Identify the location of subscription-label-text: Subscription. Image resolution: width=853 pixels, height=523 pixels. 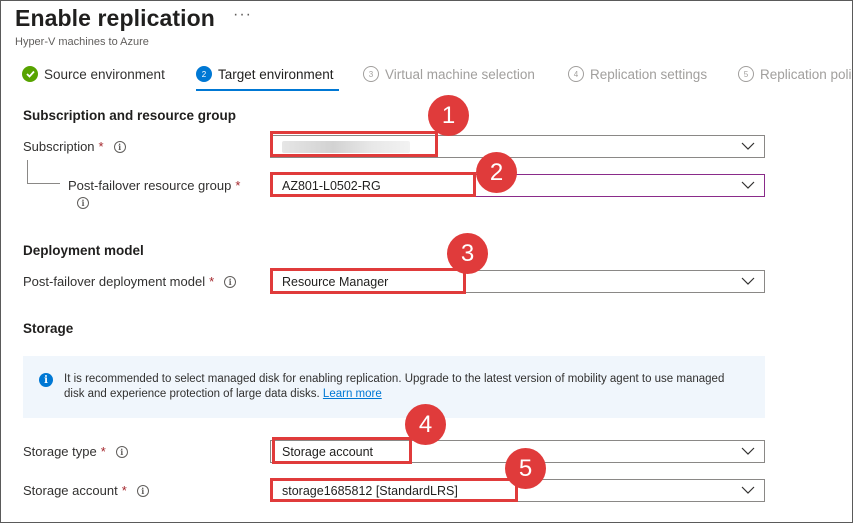
(59, 146).